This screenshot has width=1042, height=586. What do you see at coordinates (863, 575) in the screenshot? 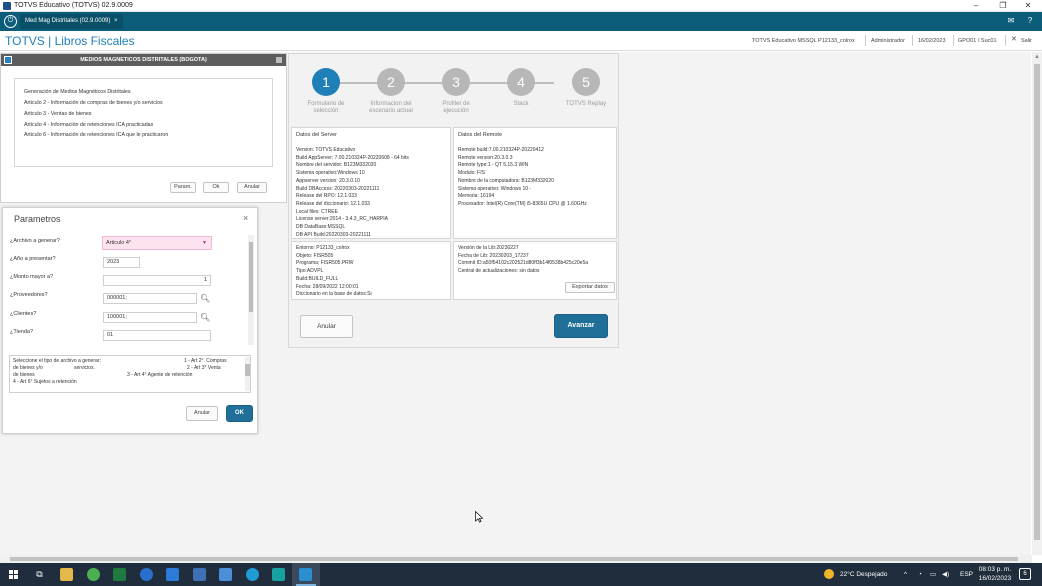
I see `weather-text: 22°C Despejado` at bounding box center [863, 575].